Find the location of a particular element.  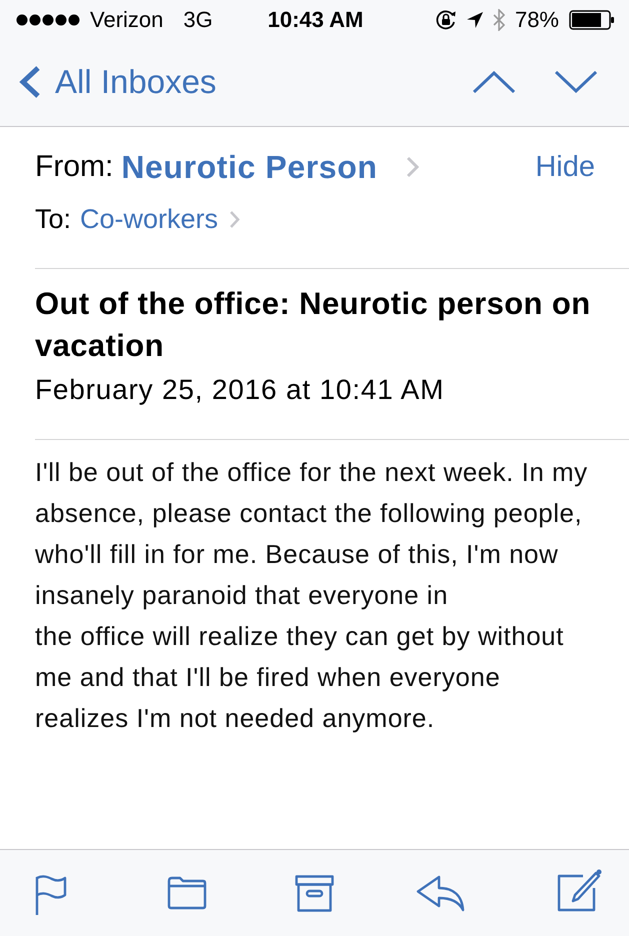

reply-icon is located at coordinates (440, 893).